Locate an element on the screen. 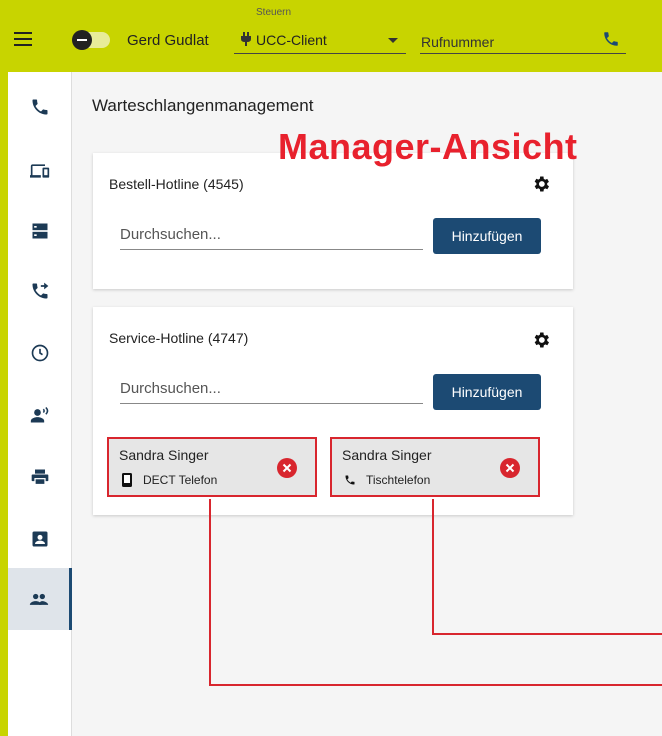 The image size is (662, 736). sidebar-item-servers is located at coordinates (40, 231).